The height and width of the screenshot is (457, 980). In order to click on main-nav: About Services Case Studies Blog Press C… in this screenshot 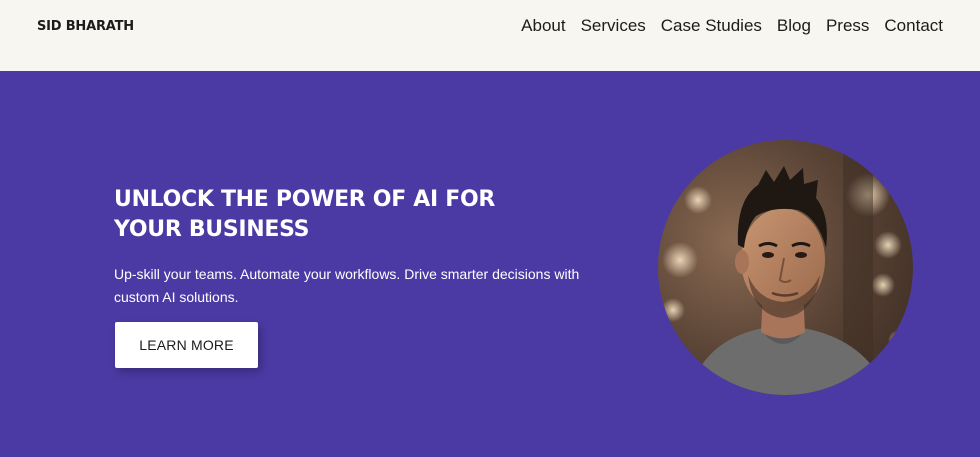, I will do `click(732, 26)`.